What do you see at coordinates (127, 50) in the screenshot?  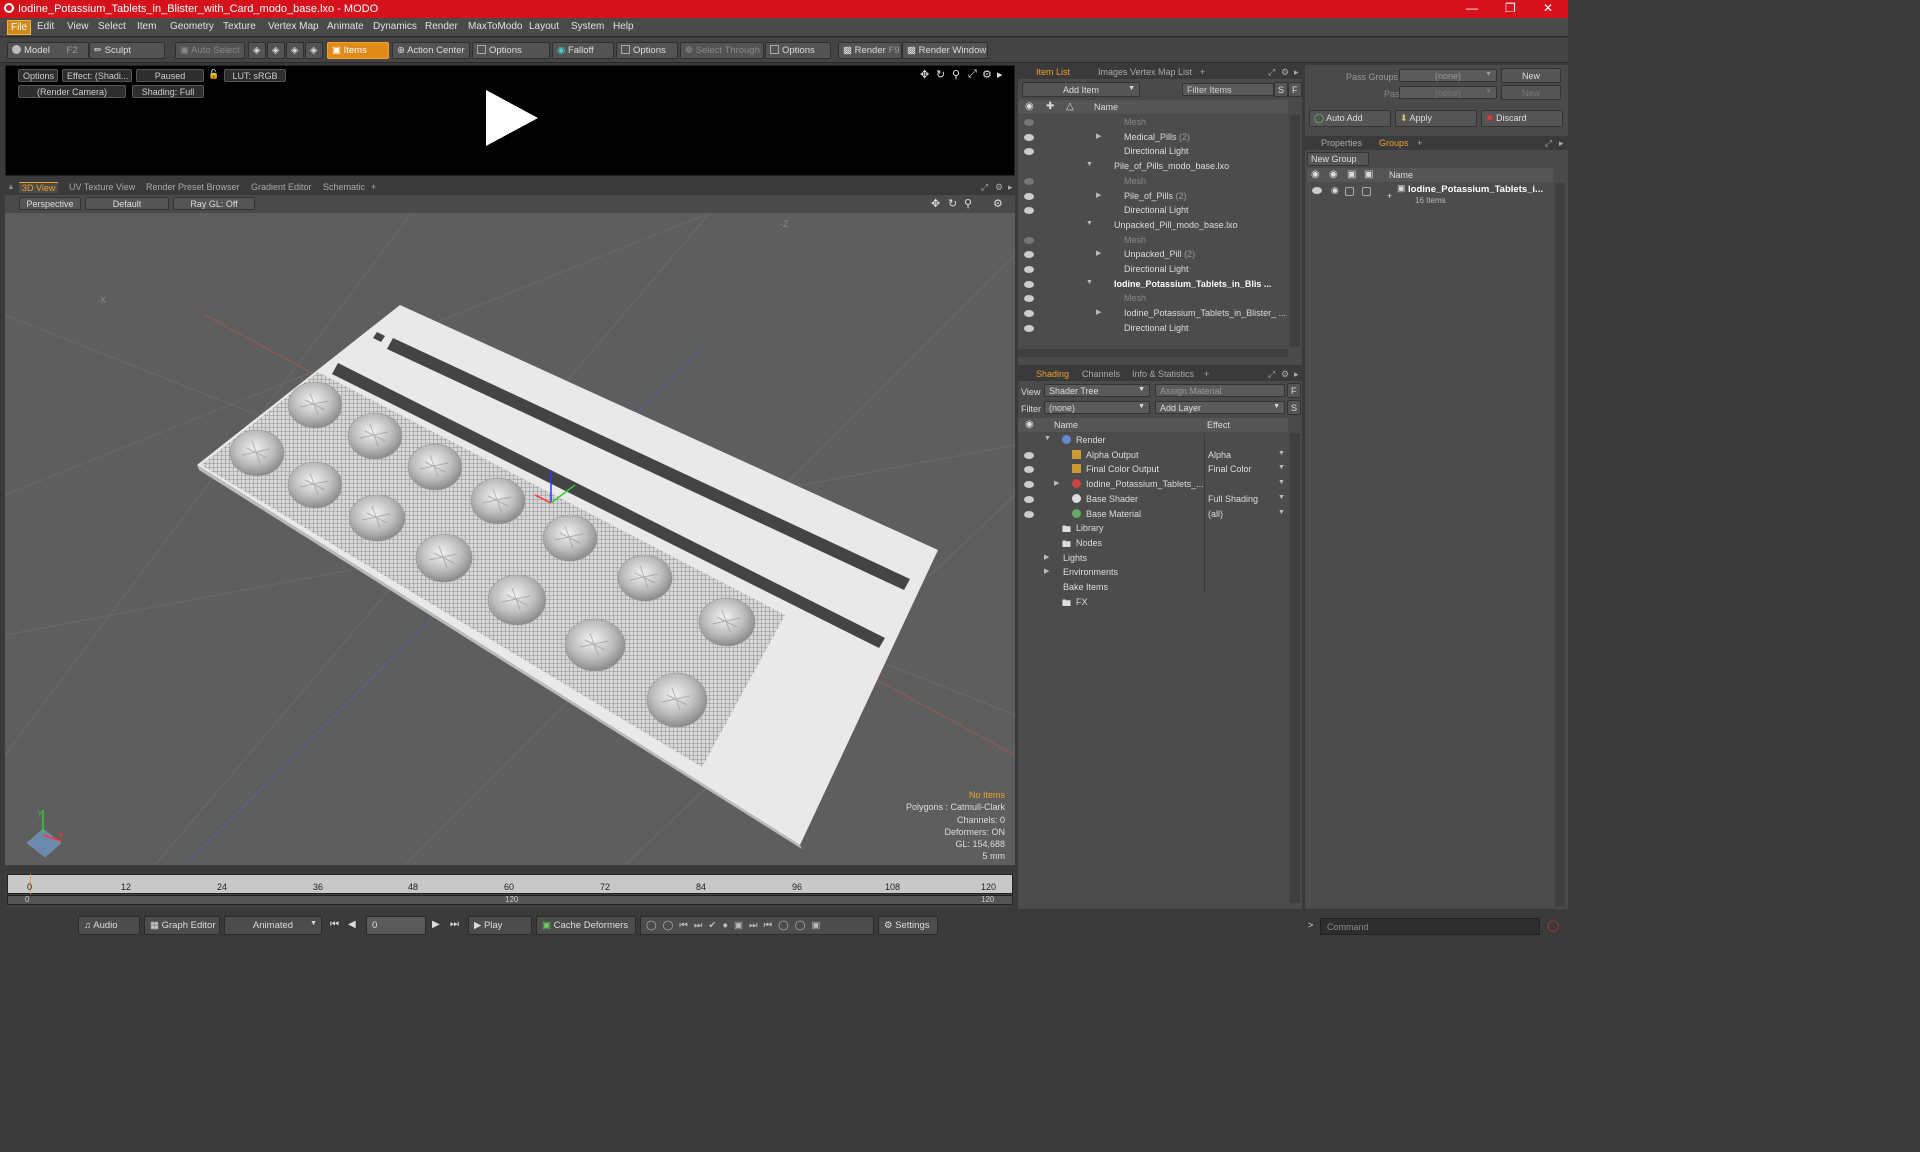 I see `sculpt-mode-button: ✏ Sculpt` at bounding box center [127, 50].